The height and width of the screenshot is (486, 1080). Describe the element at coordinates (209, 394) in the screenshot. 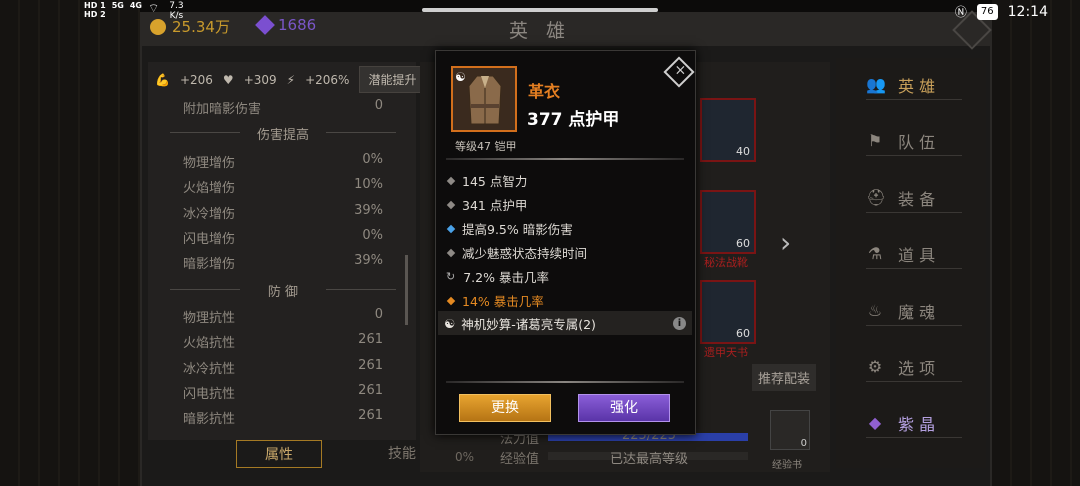

I see `stat-label: 闪电抗性` at that location.